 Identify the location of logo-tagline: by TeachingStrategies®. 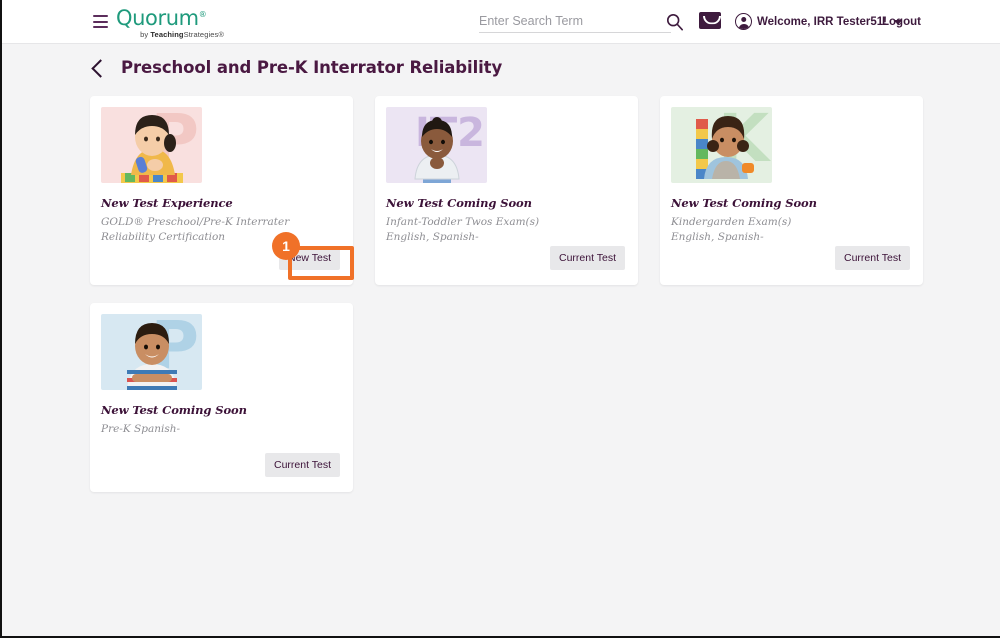
(182, 34).